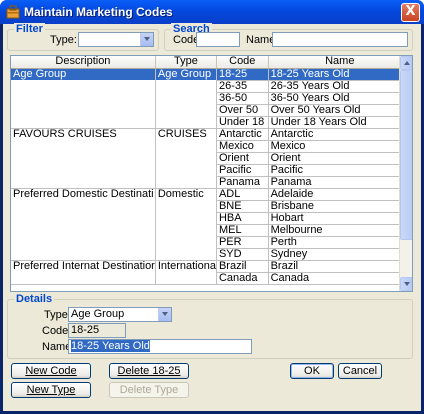 The width and height of the screenshot is (424, 414). What do you see at coordinates (340, 242) in the screenshot?
I see `cell-name: Perth` at bounding box center [340, 242].